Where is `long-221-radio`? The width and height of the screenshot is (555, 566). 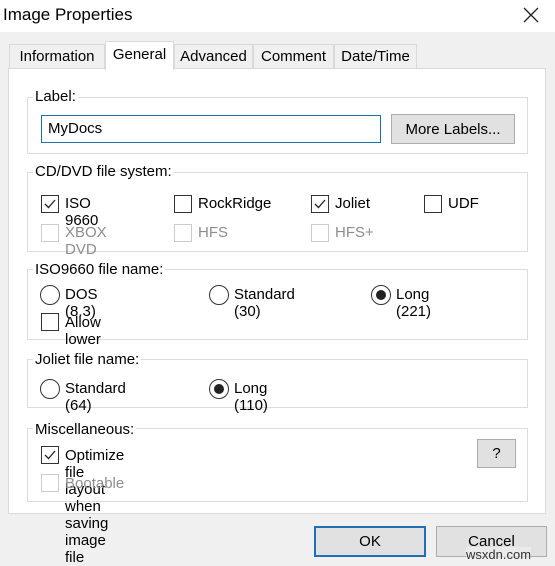
long-221-radio is located at coordinates (381, 295).